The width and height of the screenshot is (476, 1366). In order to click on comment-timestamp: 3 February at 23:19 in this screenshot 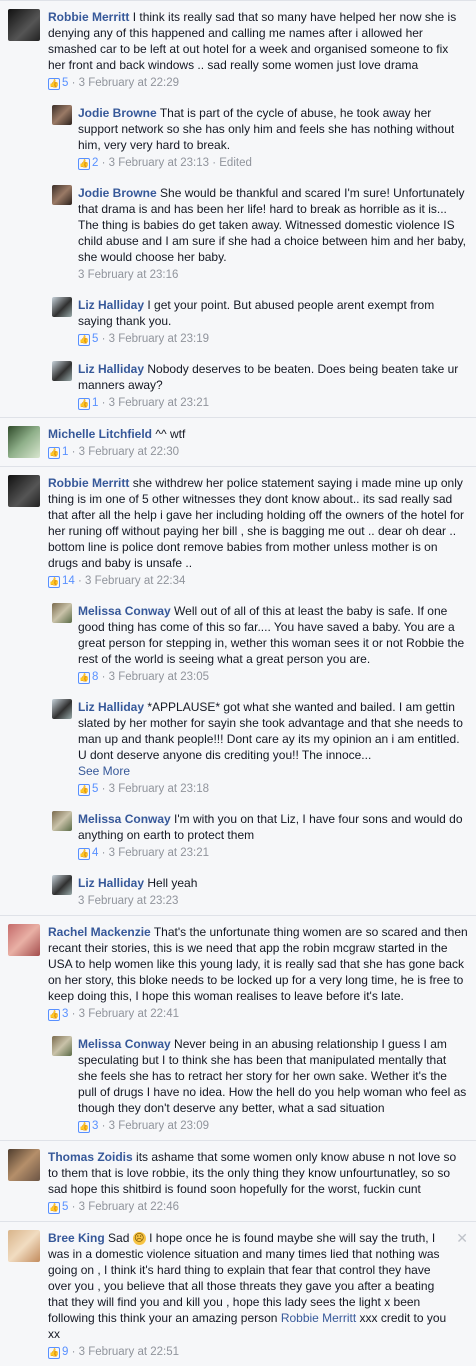, I will do `click(159, 339)`.